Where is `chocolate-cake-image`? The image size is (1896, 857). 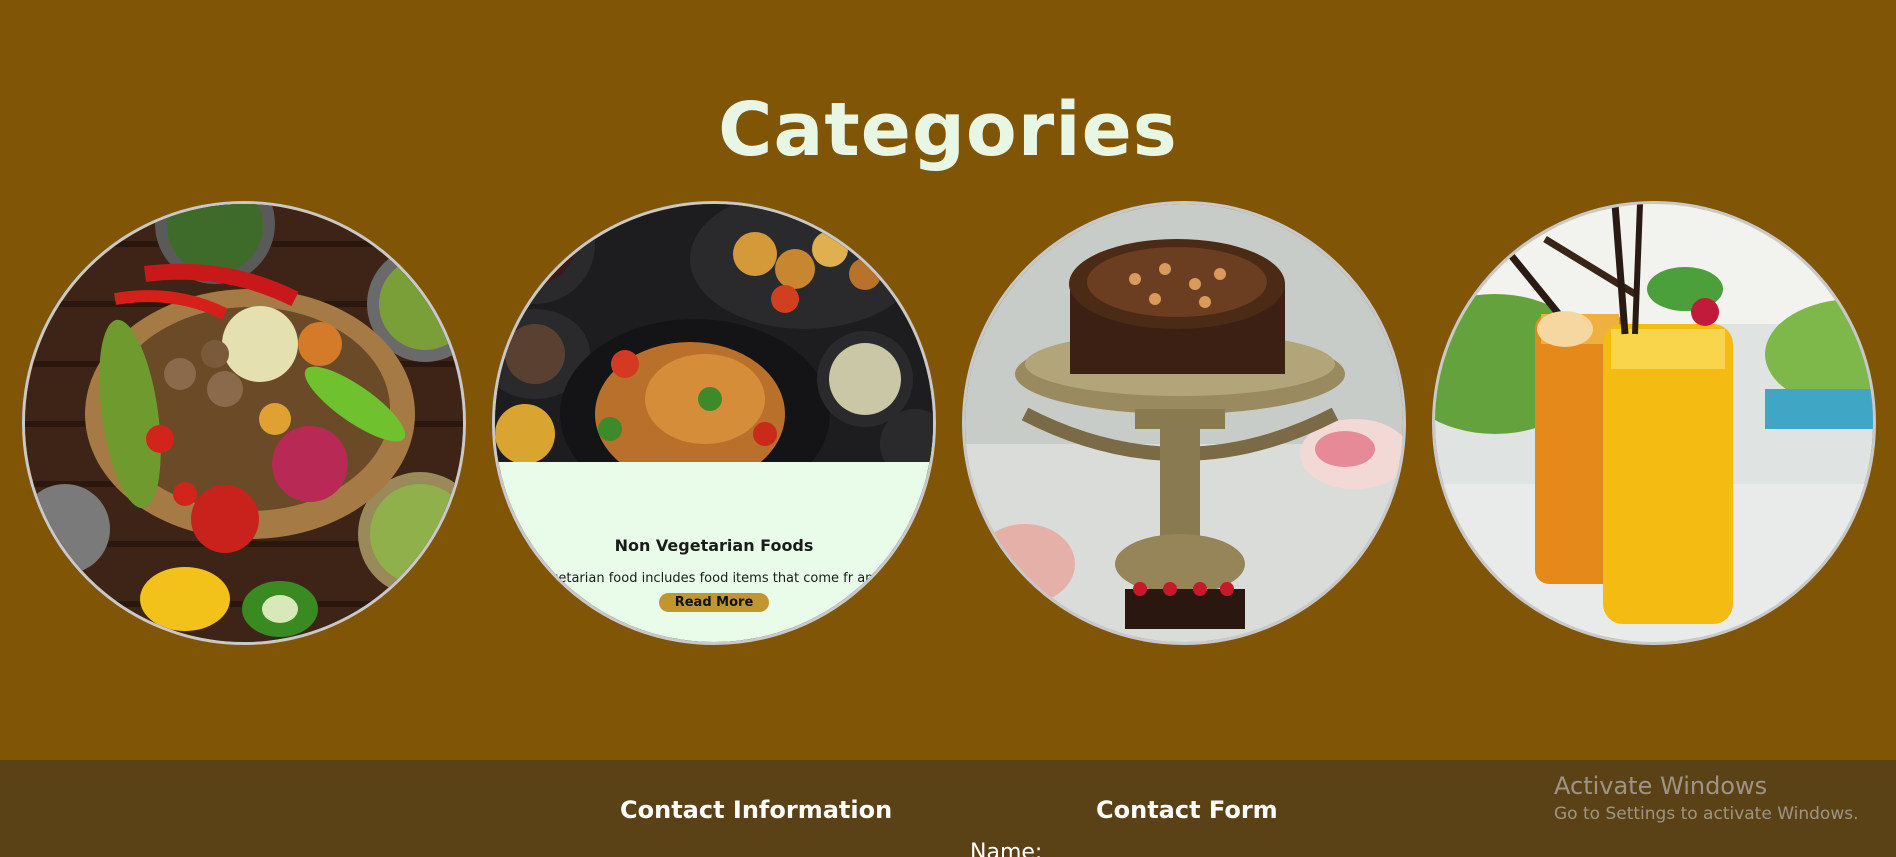 chocolate-cake-image is located at coordinates (1184, 423).